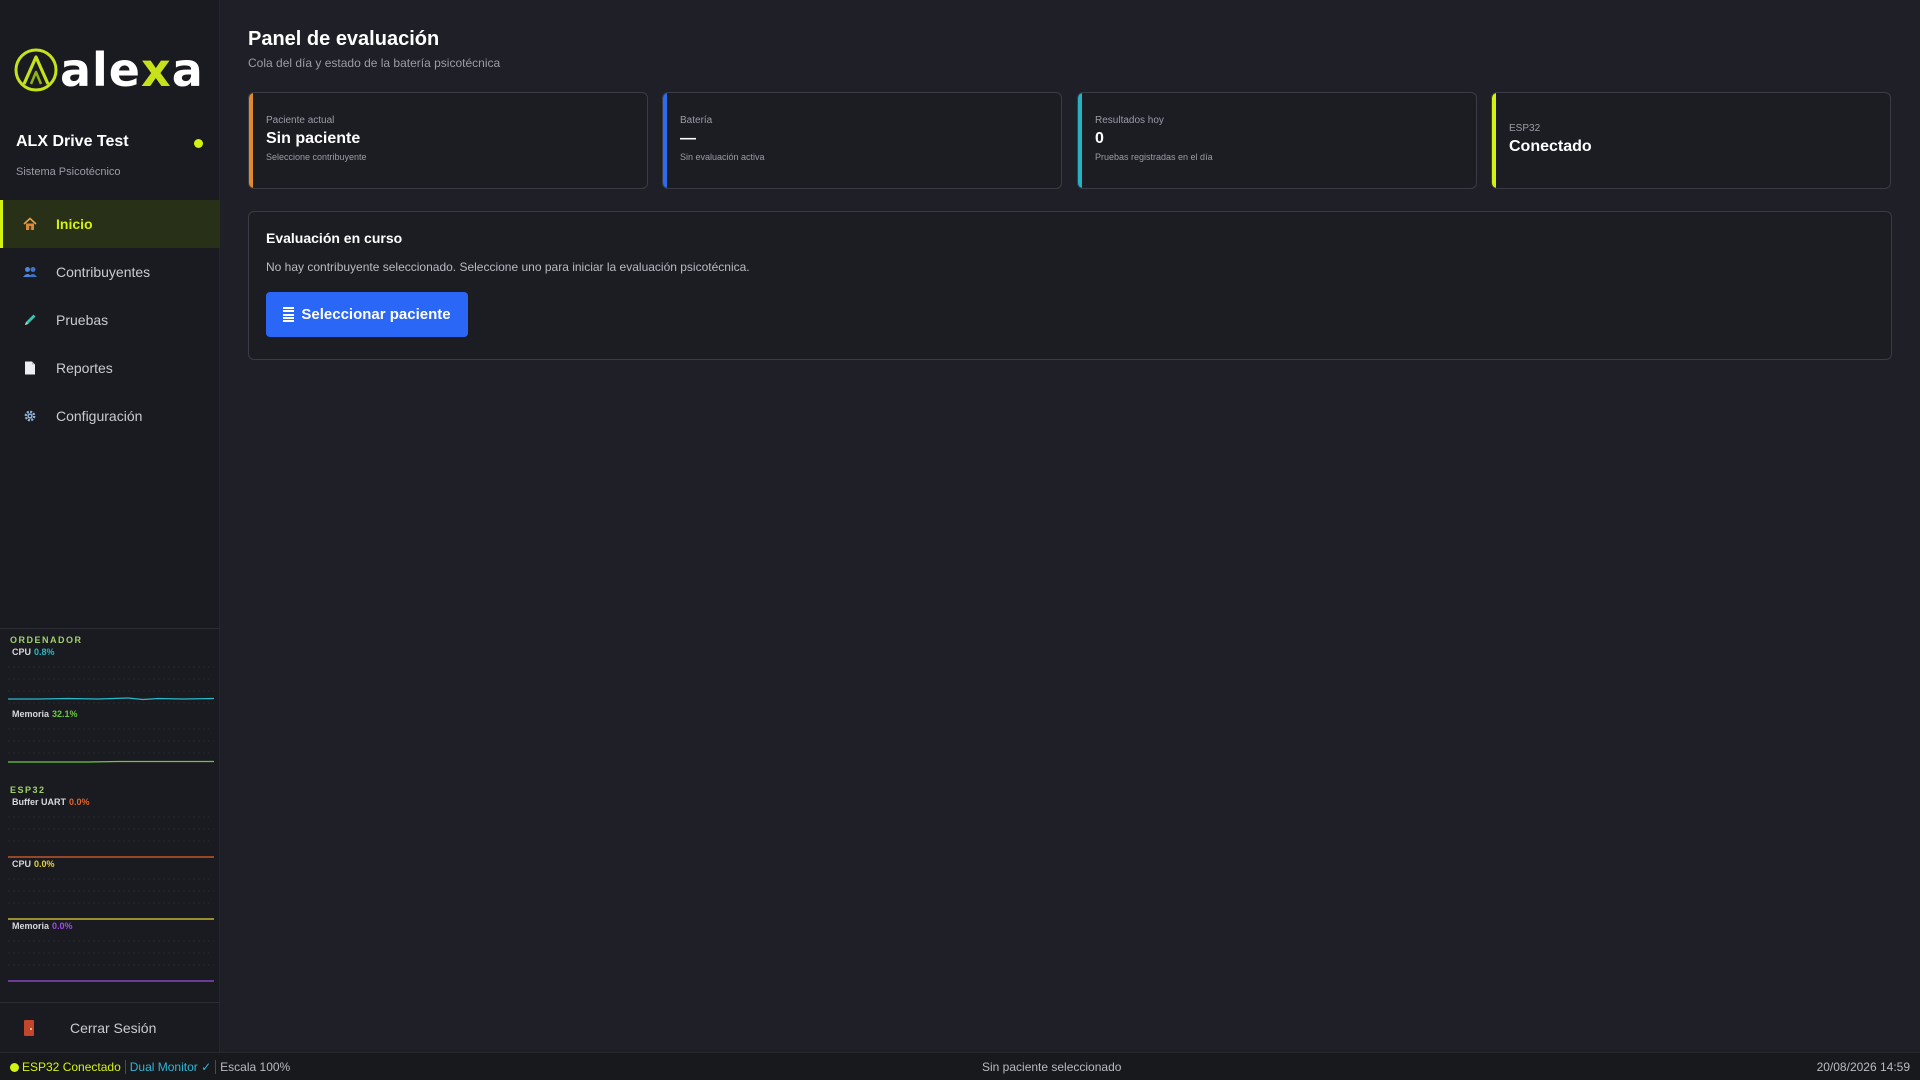 The height and width of the screenshot is (1080, 1920). What do you see at coordinates (74, 224) in the screenshot?
I see `nav-item-label: Inicio` at bounding box center [74, 224].